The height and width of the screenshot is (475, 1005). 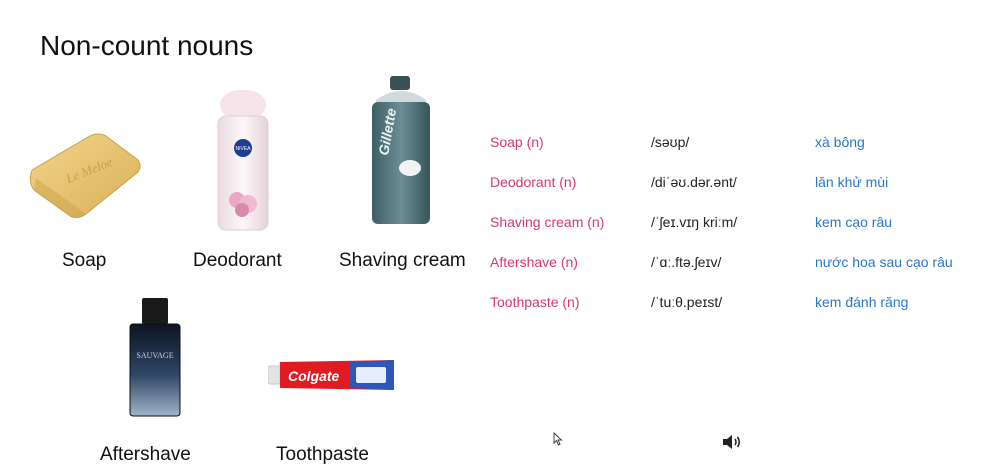 What do you see at coordinates (314, 376) in the screenshot?
I see `toothpaste-brand-text: Colgate` at bounding box center [314, 376].